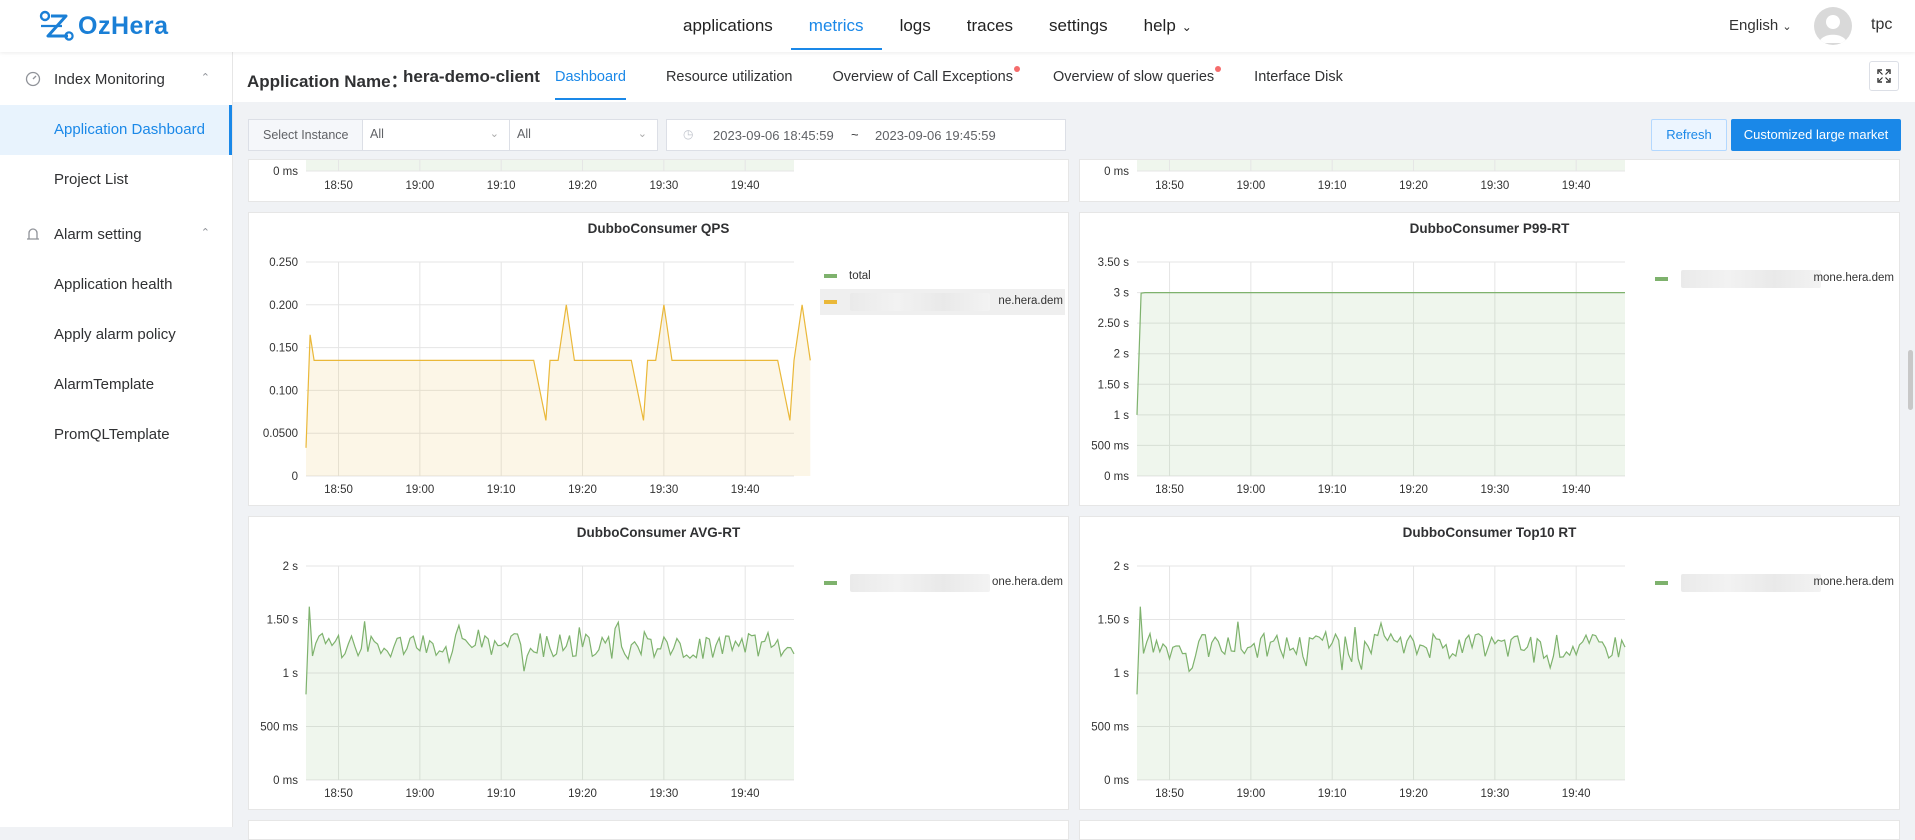  What do you see at coordinates (533, 176) in the screenshot?
I see `chart-svg: 0 ms 18:50 19:00 19:10 19:20 19:30 19:40` at bounding box center [533, 176].